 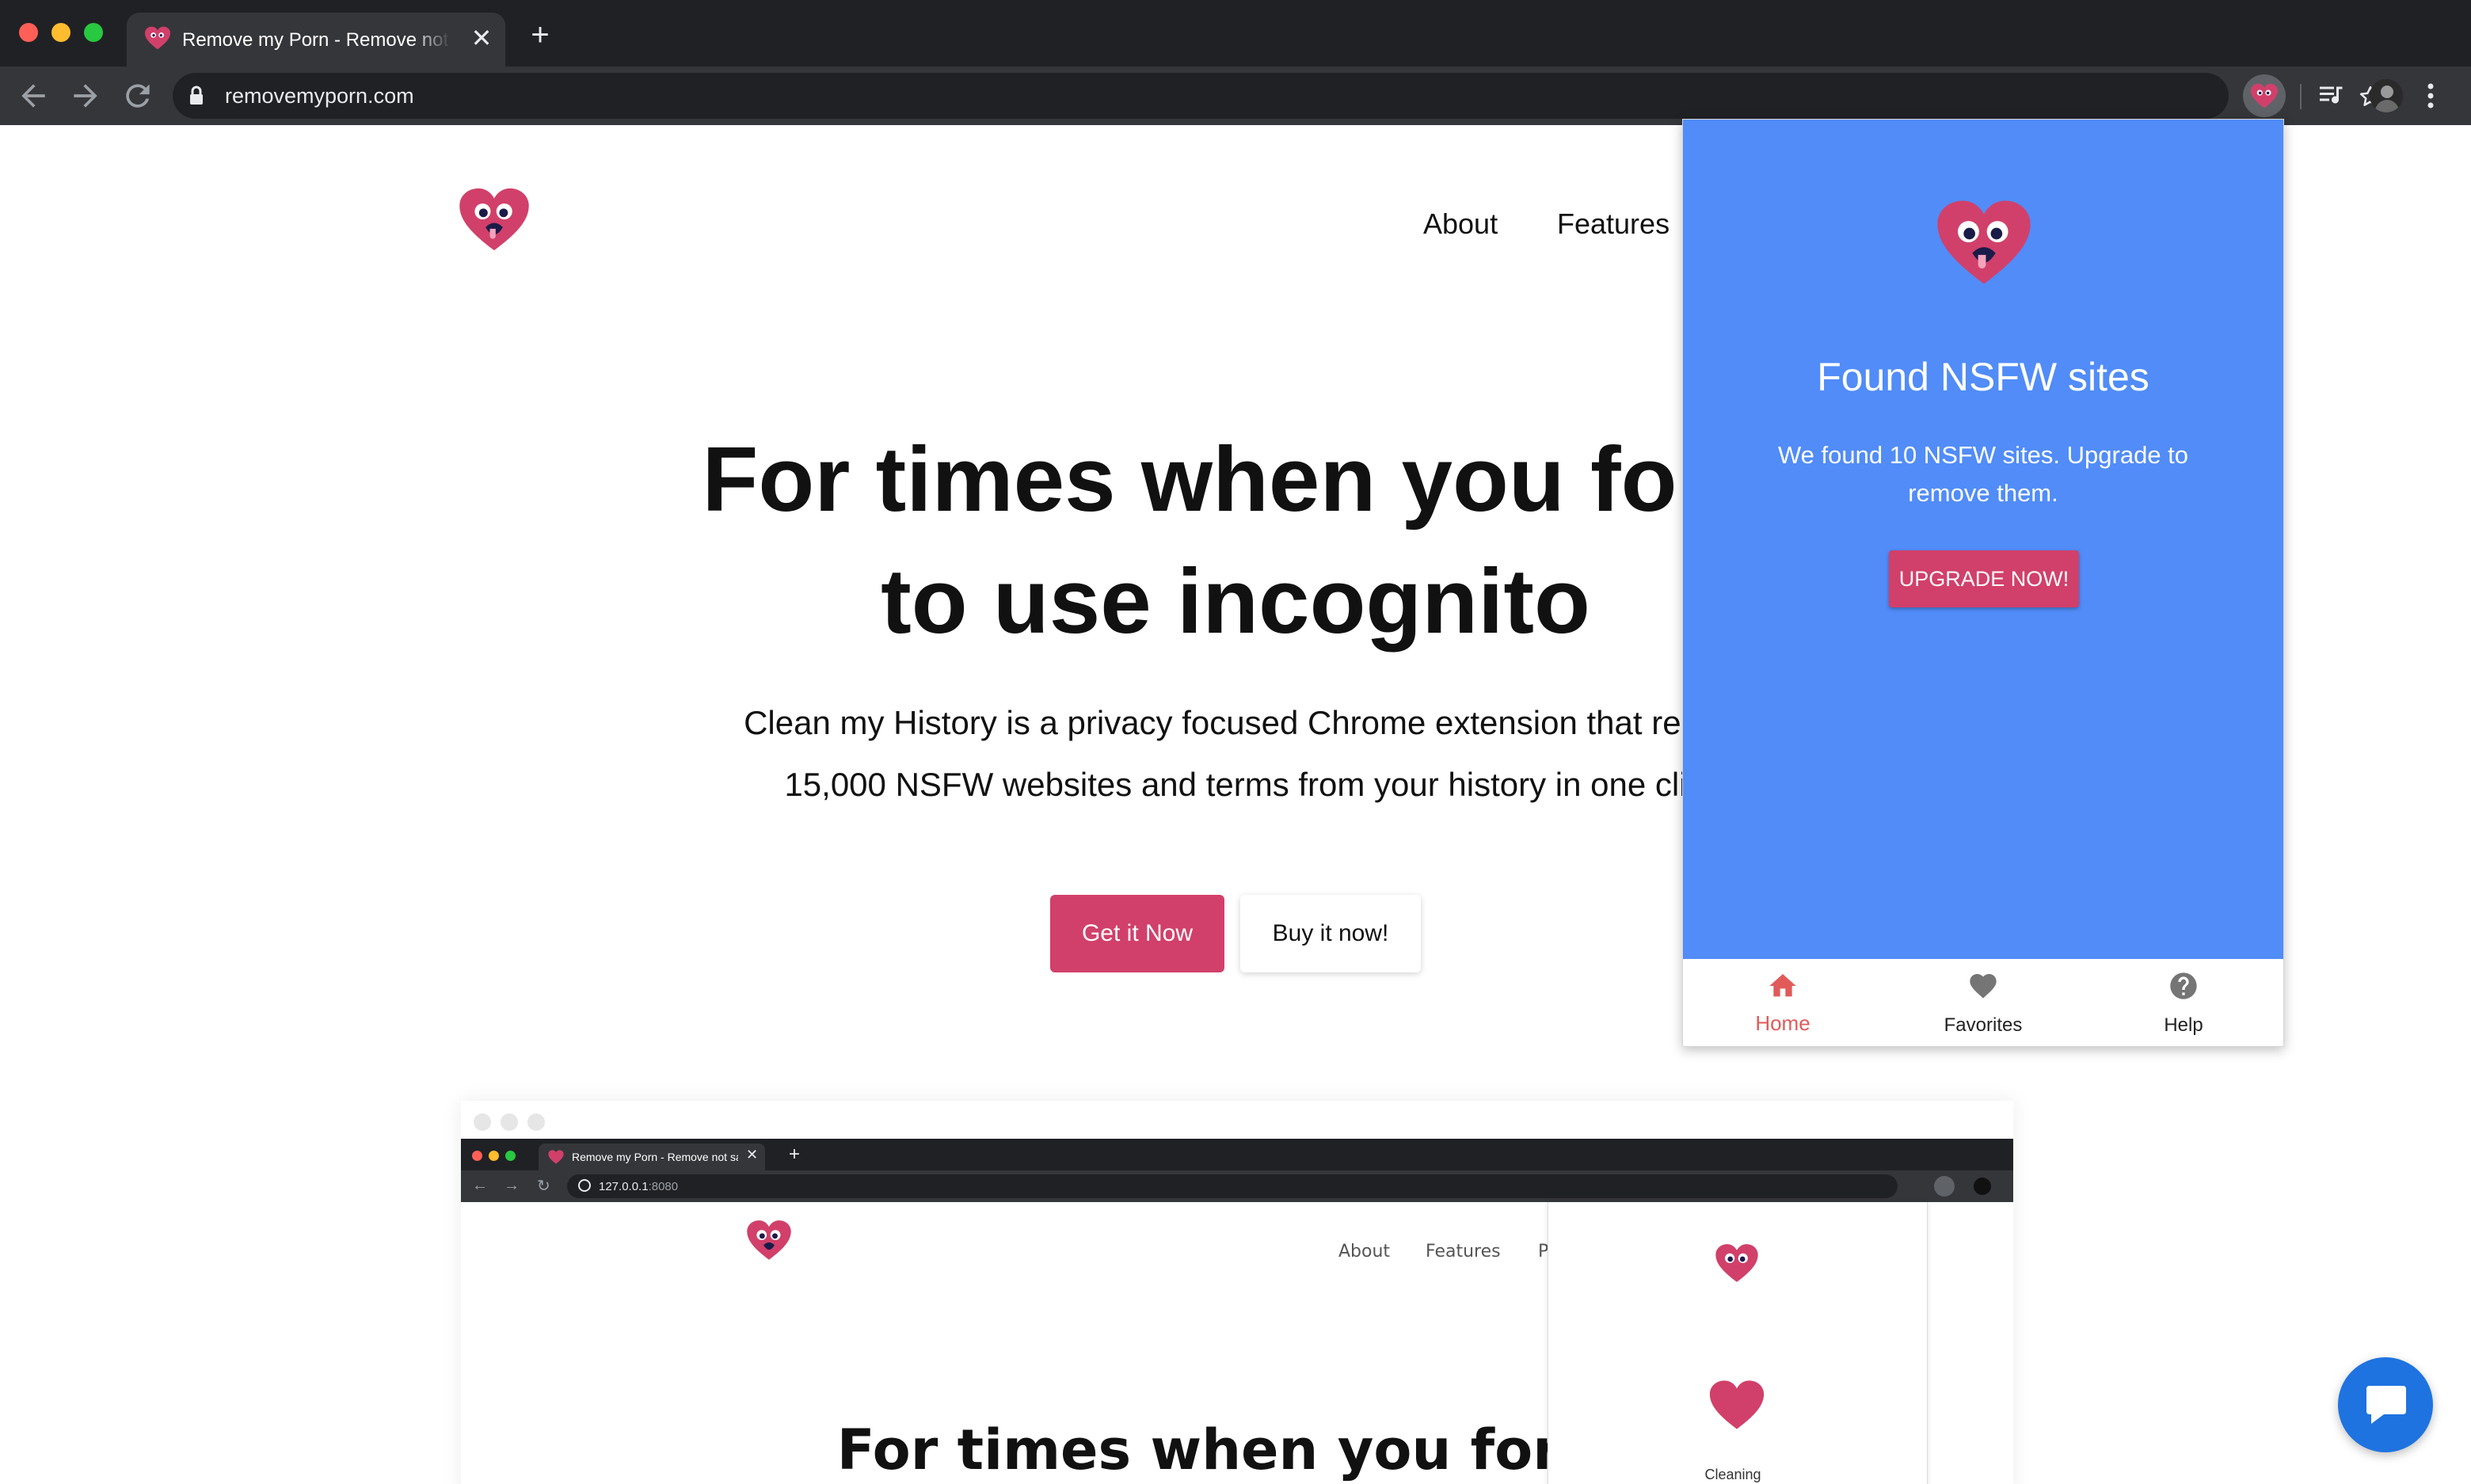 What do you see at coordinates (1984, 242) in the screenshot?
I see `popup-logo` at bounding box center [1984, 242].